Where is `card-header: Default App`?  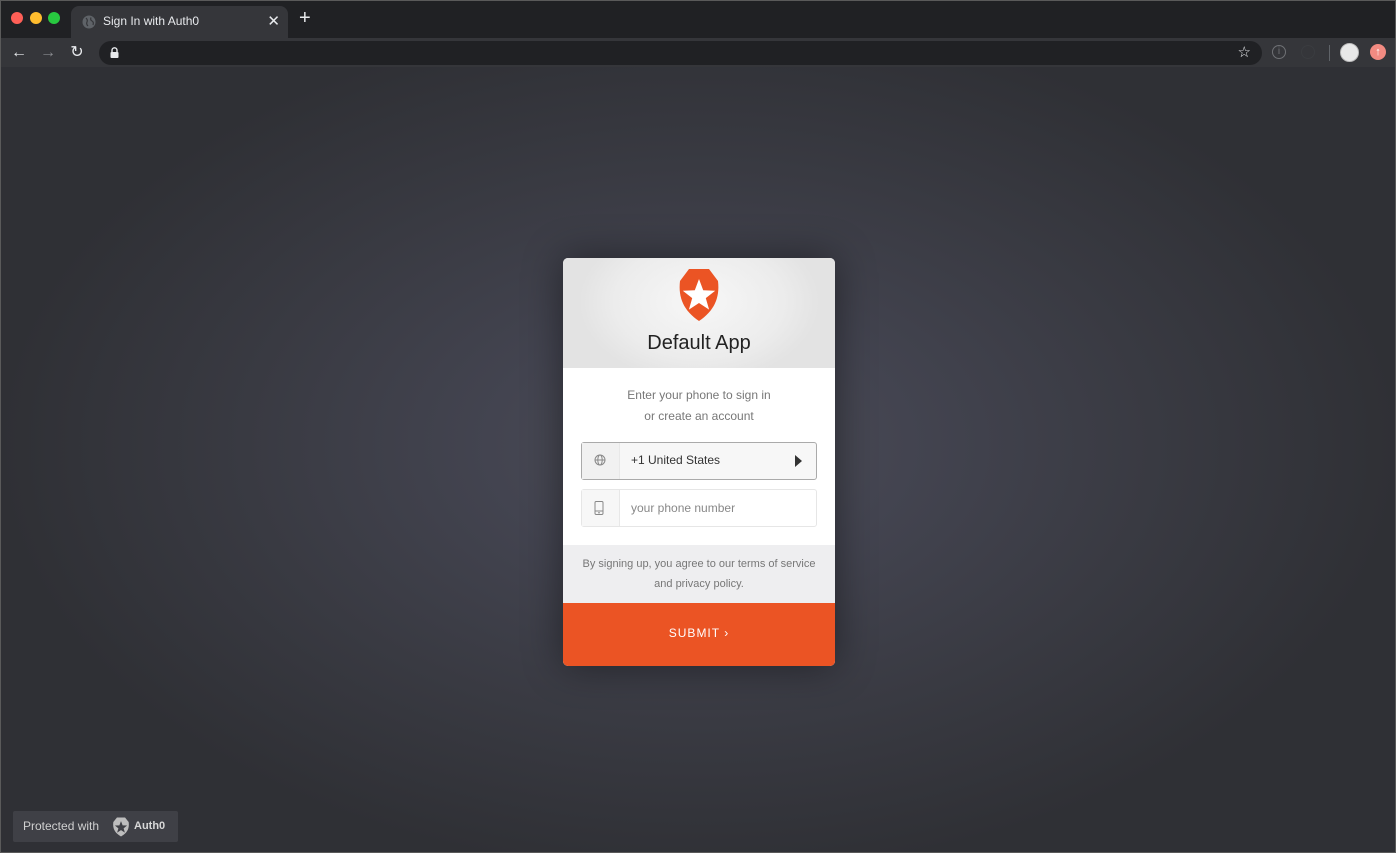 card-header: Default App is located at coordinates (699, 313).